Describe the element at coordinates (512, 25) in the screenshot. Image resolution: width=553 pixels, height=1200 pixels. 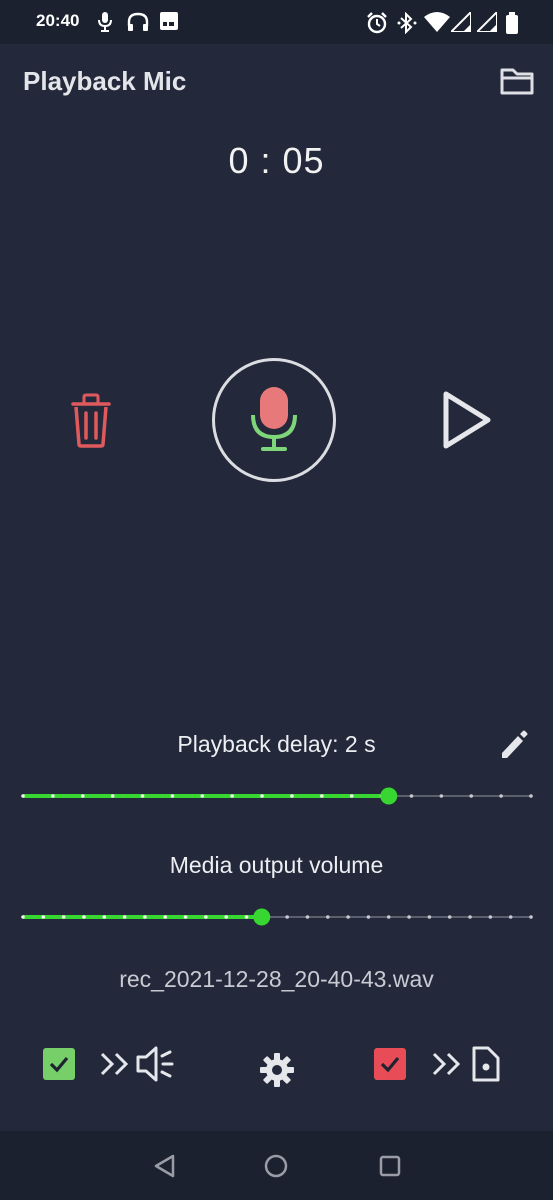
I see `battery-icon` at that location.